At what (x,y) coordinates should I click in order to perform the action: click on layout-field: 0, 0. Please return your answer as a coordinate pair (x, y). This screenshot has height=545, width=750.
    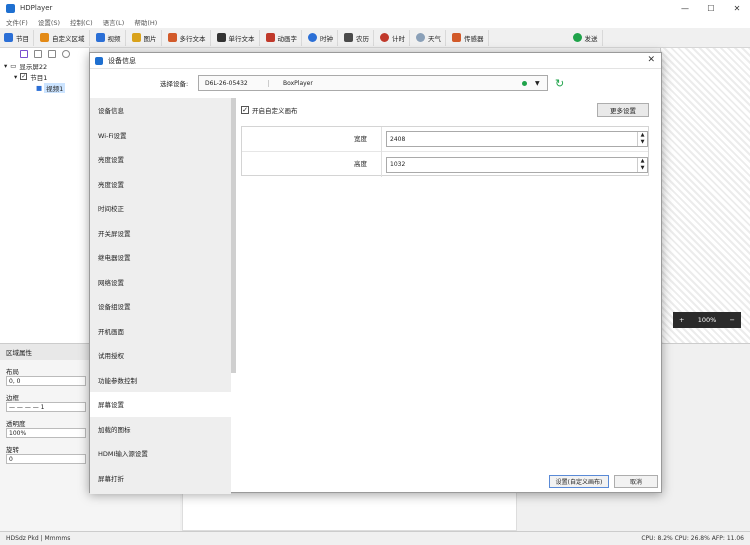
    Looking at the image, I should click on (46, 381).